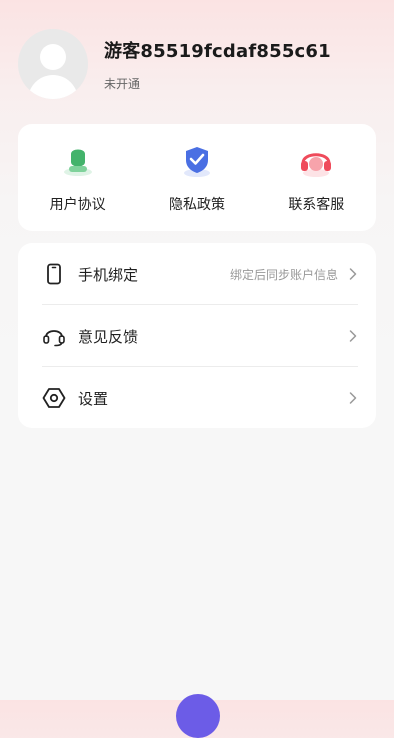  Describe the element at coordinates (200, 398) in the screenshot. I see `menu-item-settings: 设置` at that location.